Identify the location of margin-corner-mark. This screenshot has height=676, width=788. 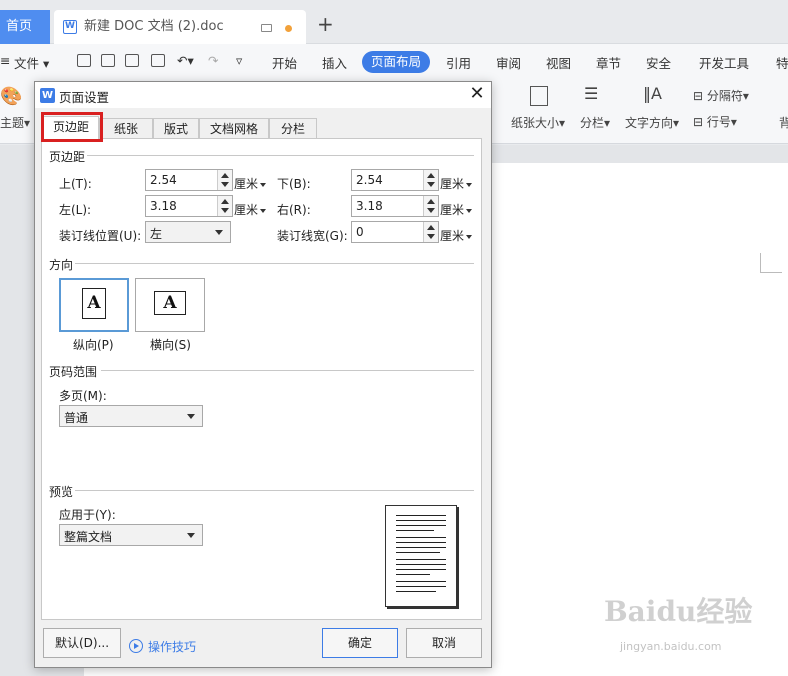
(771, 263).